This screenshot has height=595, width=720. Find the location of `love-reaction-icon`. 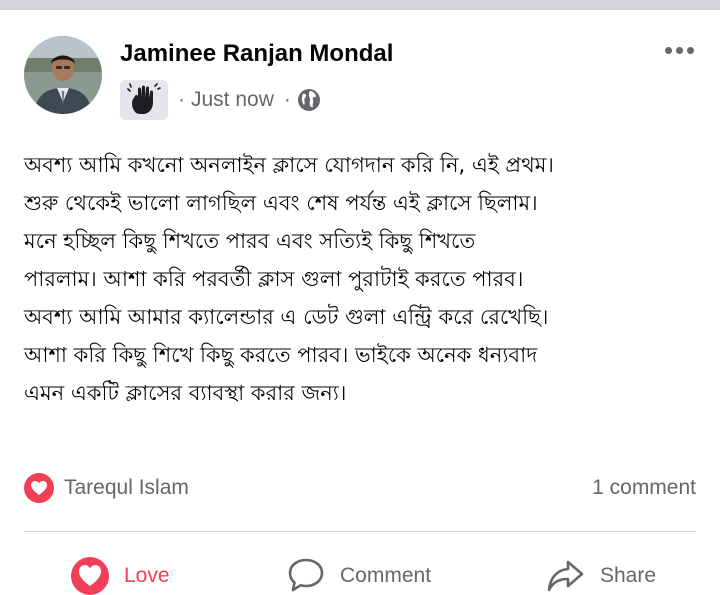

love-reaction-icon is located at coordinates (39, 488).